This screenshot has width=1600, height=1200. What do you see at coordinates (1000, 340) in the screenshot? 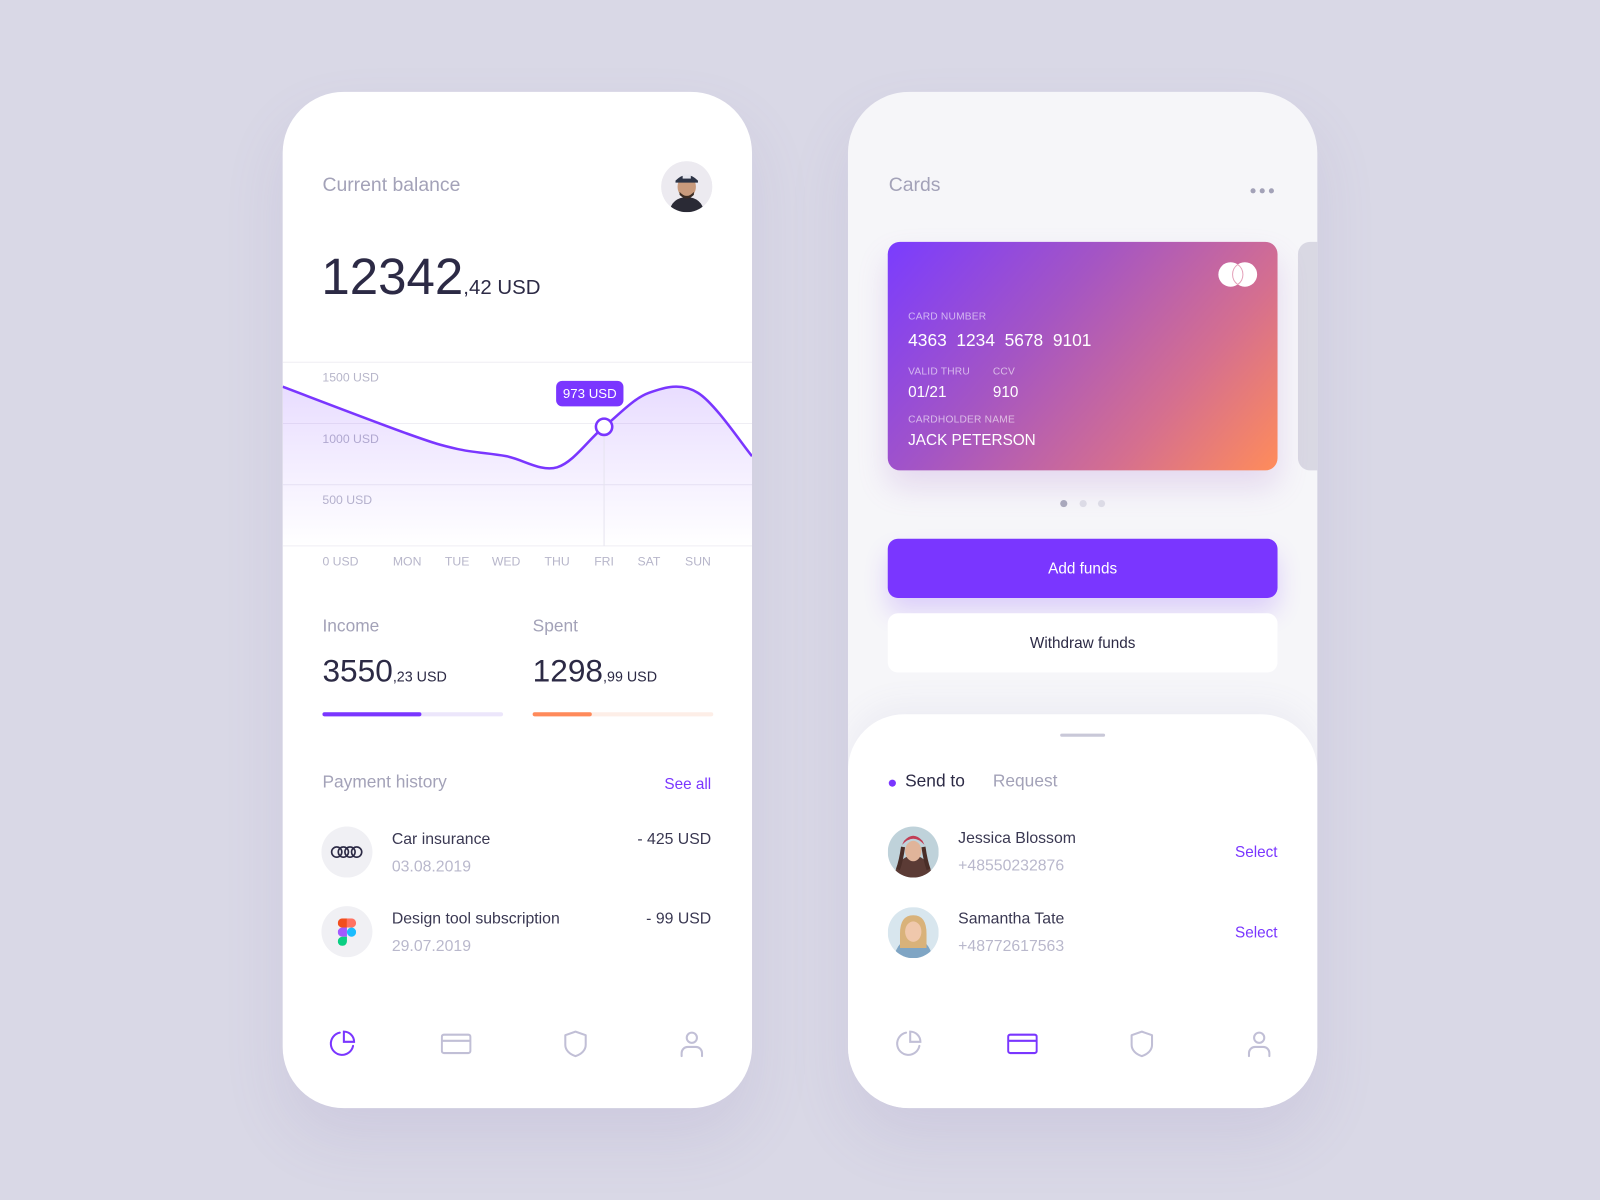
I see `card-number: 4363 1234 5678 9101` at bounding box center [1000, 340].